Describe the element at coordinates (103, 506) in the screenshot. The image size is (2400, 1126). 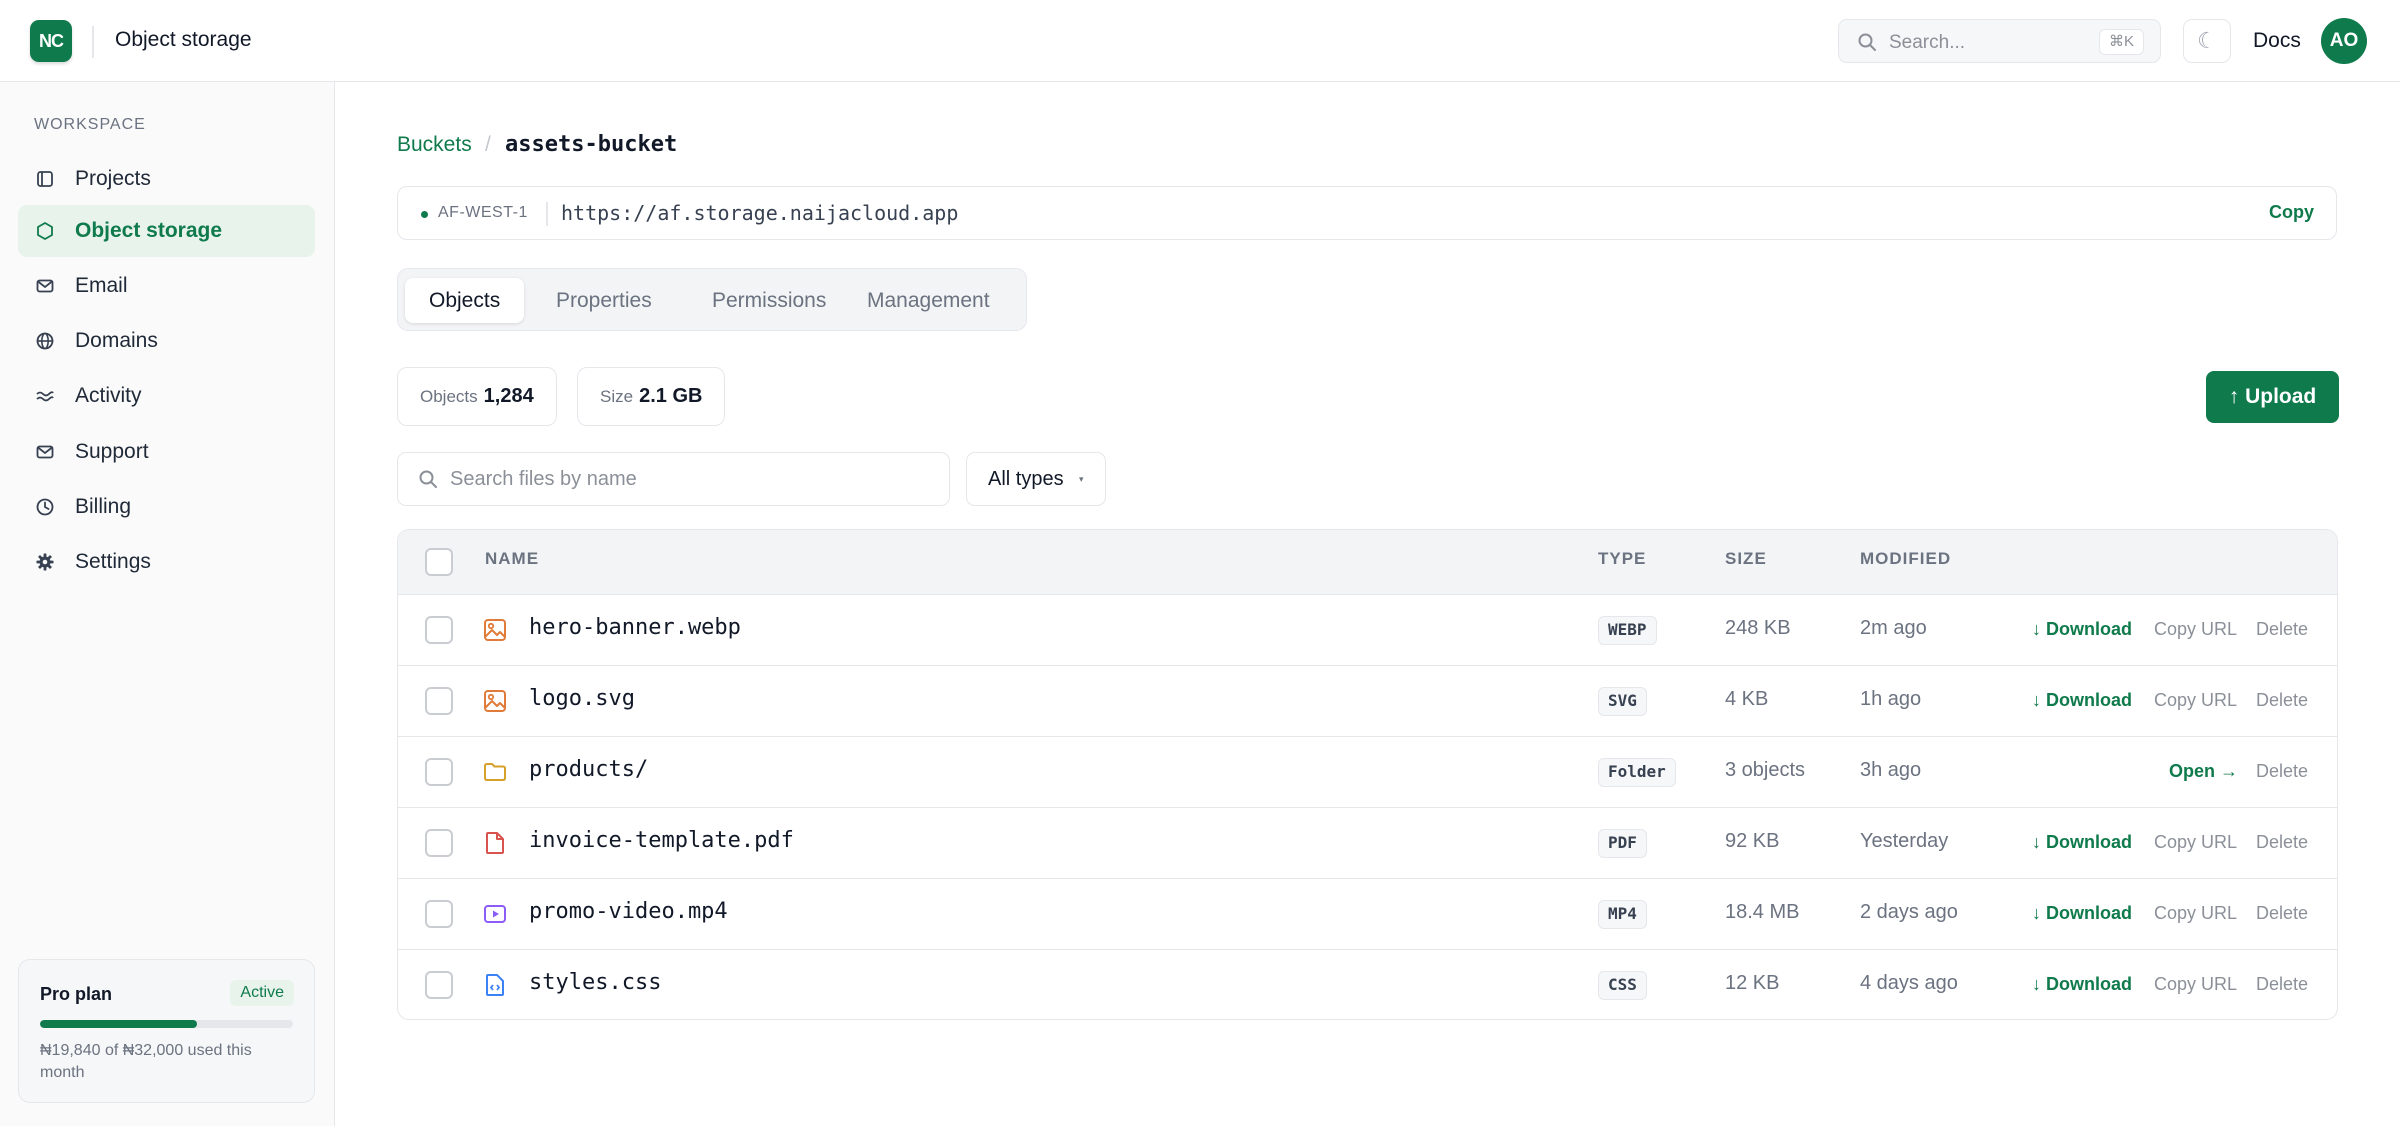
I see `sidebar-item-label: Billing` at that location.